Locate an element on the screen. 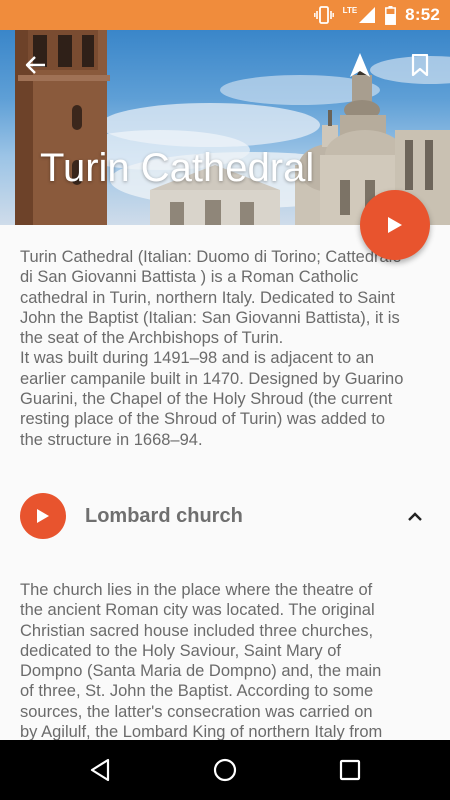 The height and width of the screenshot is (800, 450). system-nav-bar is located at coordinates (225, 770).